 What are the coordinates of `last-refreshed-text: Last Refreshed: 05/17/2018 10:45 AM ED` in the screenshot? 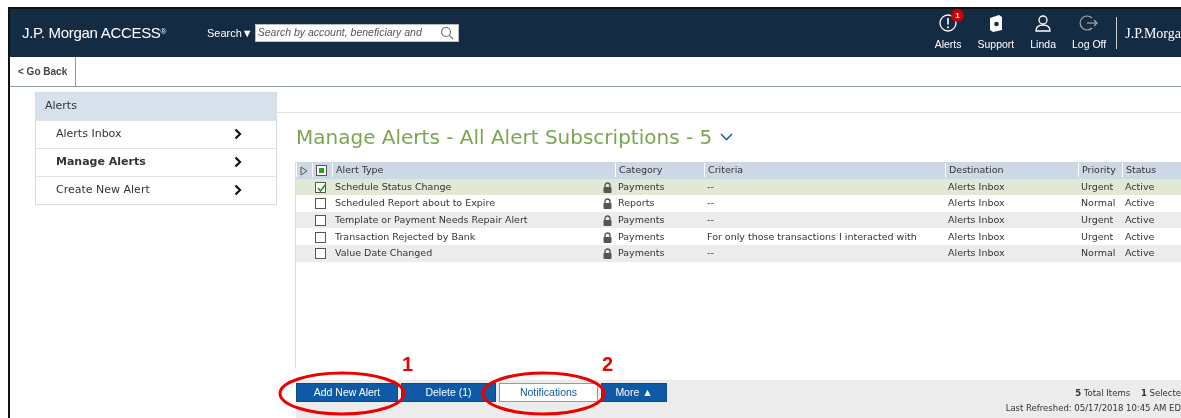 It's located at (1093, 408).